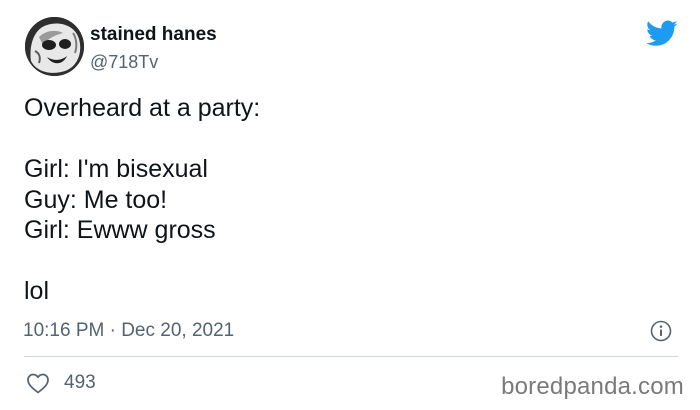  What do you see at coordinates (124, 62) in the screenshot?
I see `author-handle: @718Tv` at bounding box center [124, 62].